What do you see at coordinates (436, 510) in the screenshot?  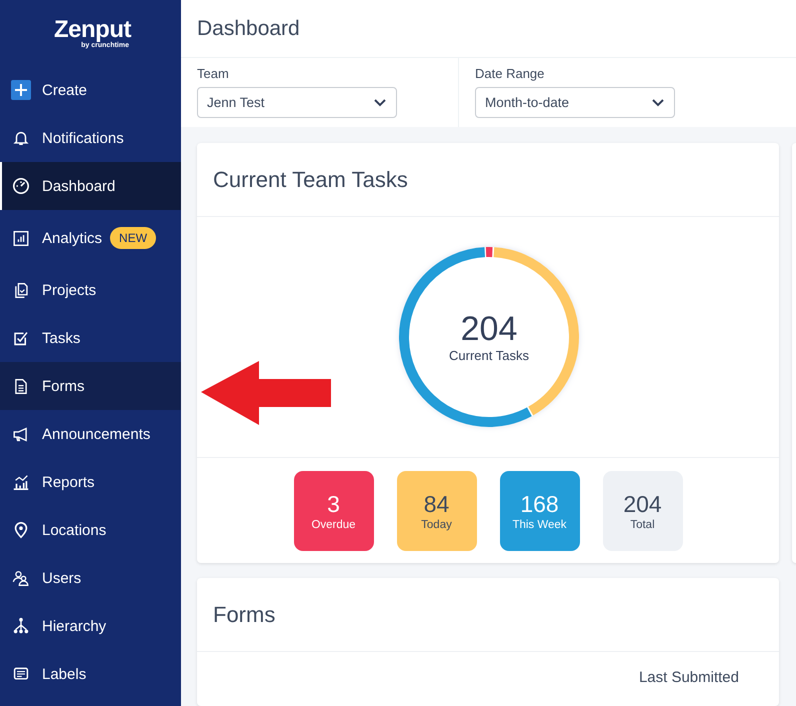 I see `stat-tile: 84 Today` at bounding box center [436, 510].